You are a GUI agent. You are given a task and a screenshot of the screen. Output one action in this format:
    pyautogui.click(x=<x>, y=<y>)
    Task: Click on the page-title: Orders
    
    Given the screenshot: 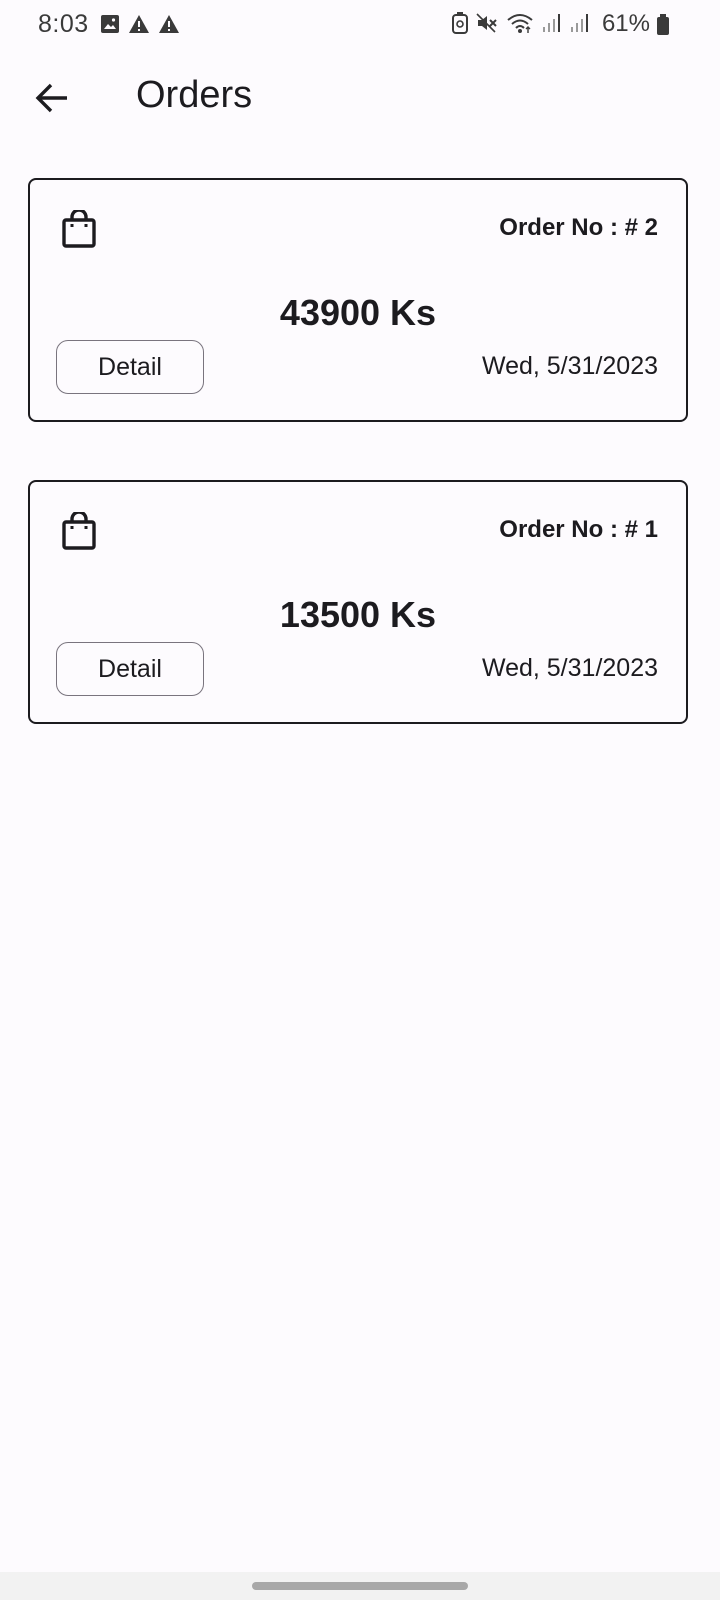 What is the action you would take?
    pyautogui.click(x=194, y=95)
    